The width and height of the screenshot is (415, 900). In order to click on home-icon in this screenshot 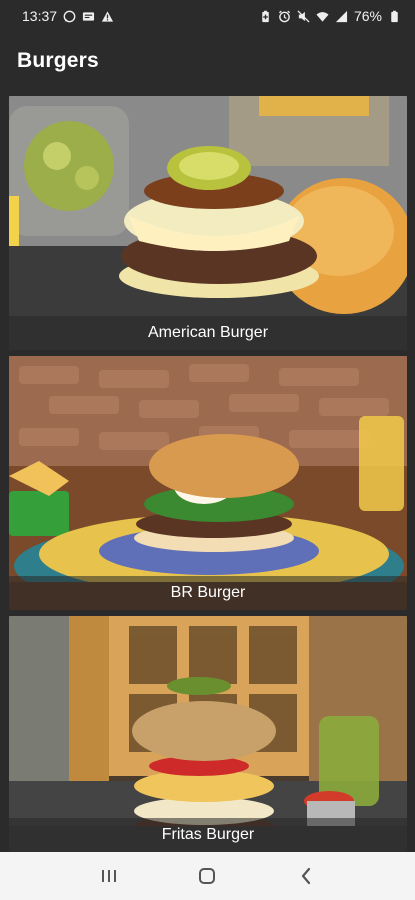, I will do `click(207, 876)`.